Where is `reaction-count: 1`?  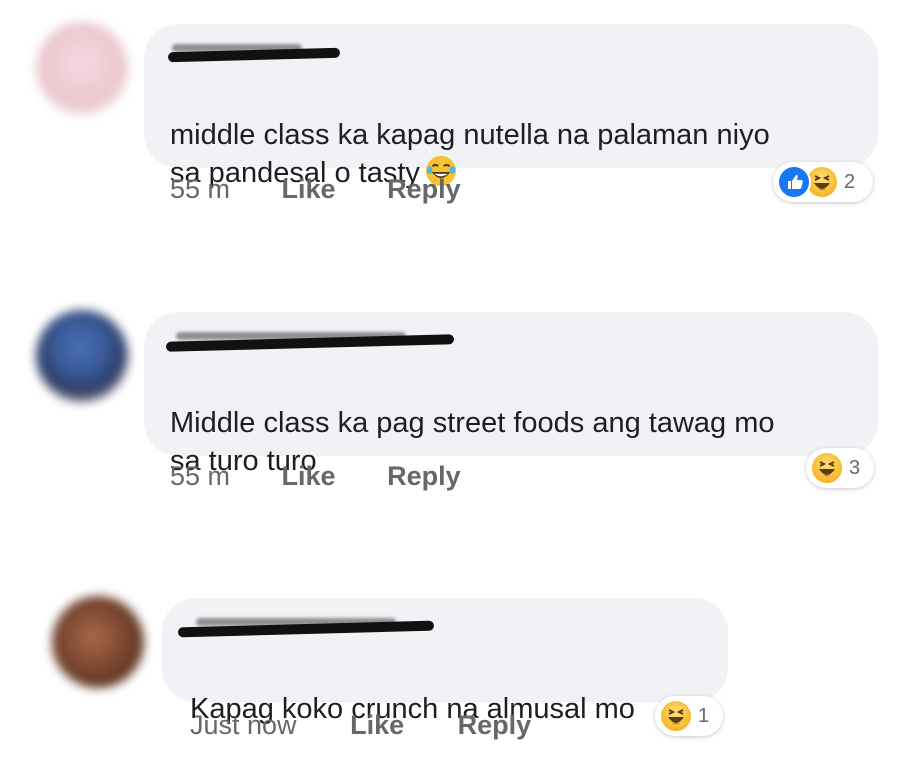 reaction-count: 1 is located at coordinates (704, 715).